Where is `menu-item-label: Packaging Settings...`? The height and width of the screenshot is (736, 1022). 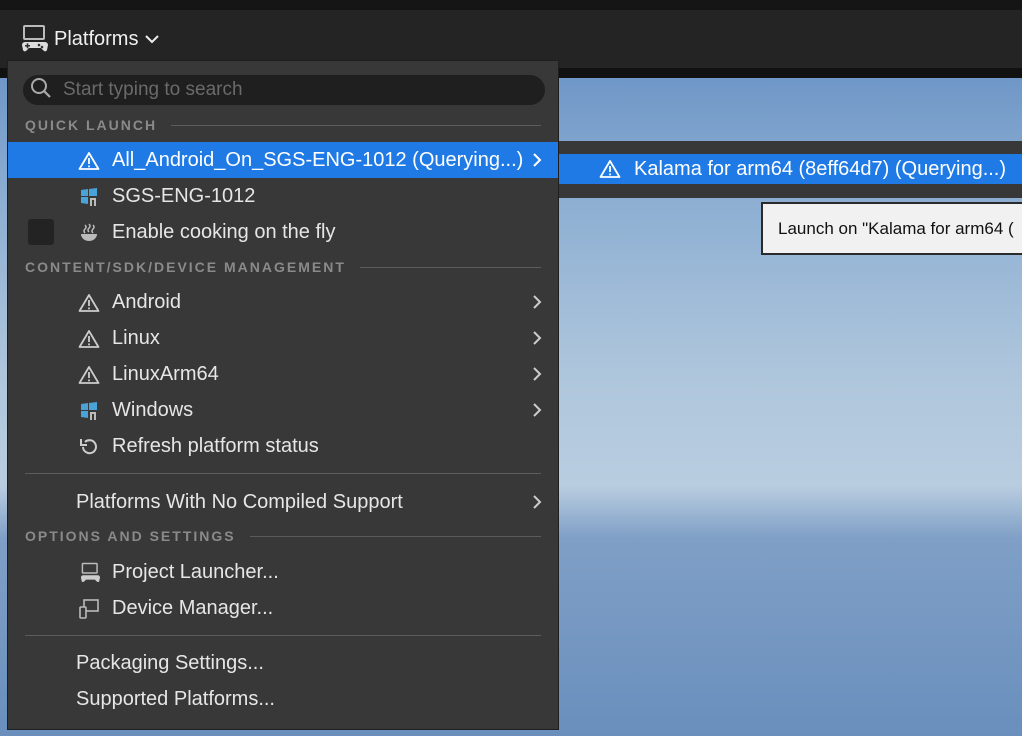 menu-item-label: Packaging Settings... is located at coordinates (170, 662).